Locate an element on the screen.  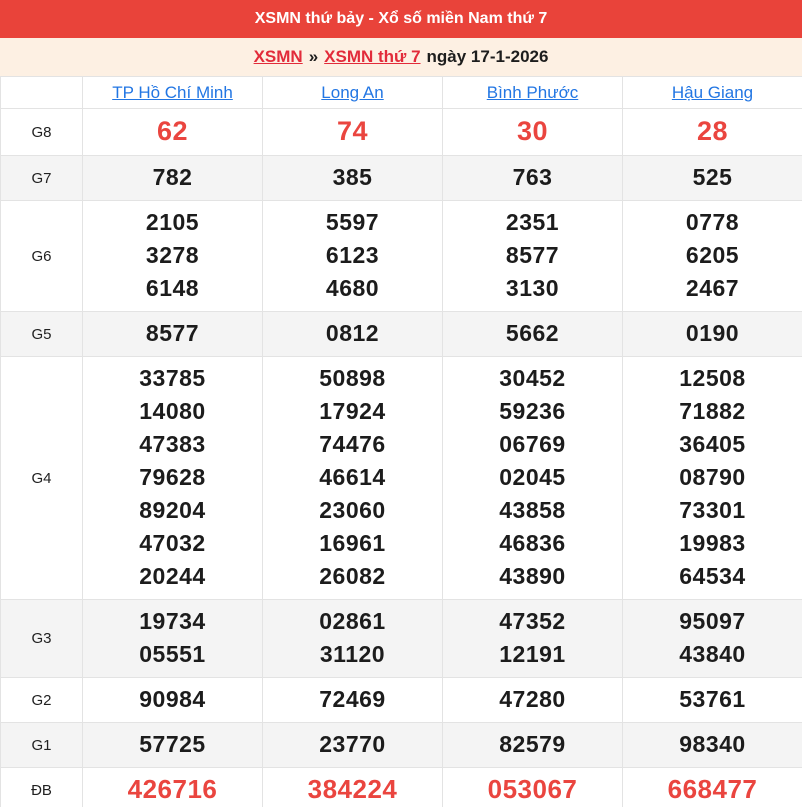
result-number: 14080 is located at coordinates (172, 411).